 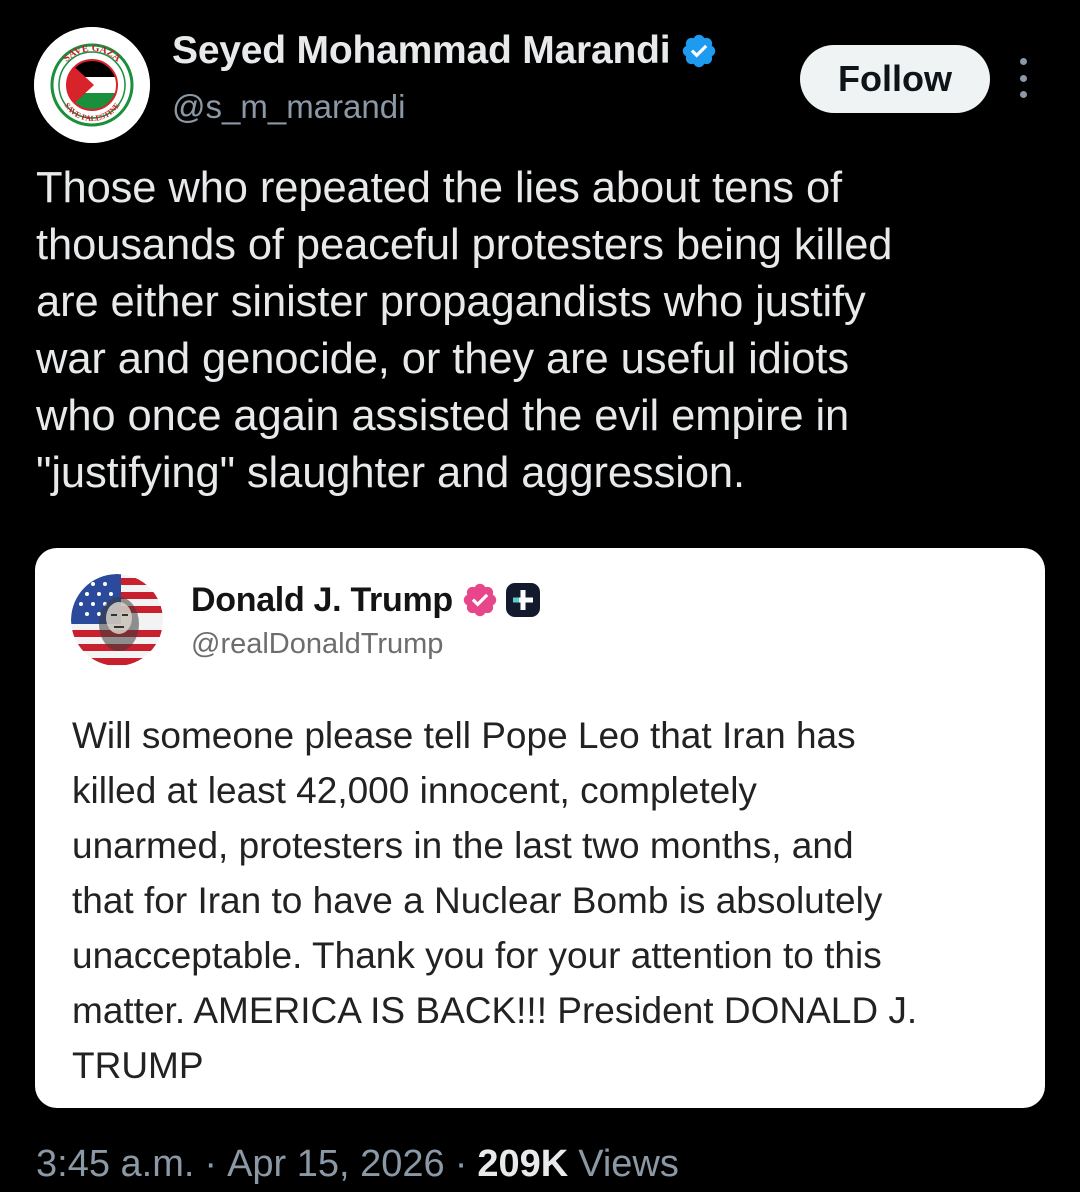 I want to click on quoted-author-name-line: Donald J. Trump, so click(x=366, y=600).